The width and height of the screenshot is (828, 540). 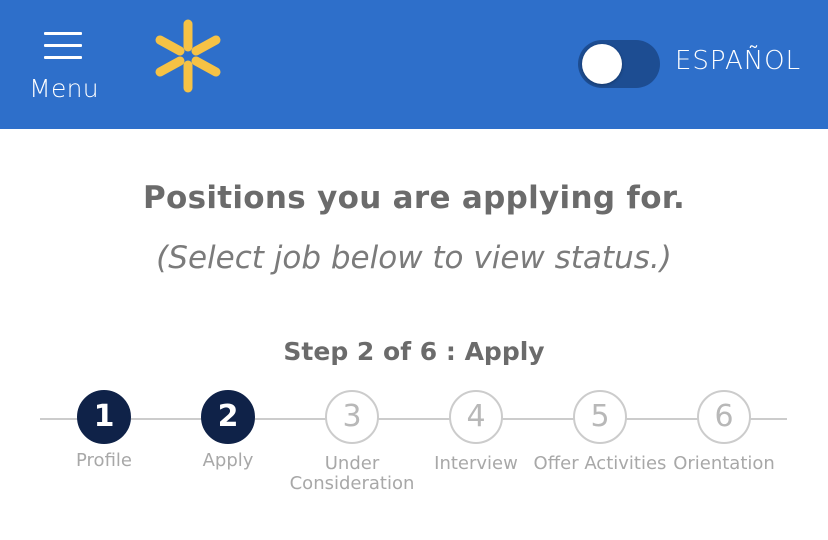 What do you see at coordinates (414, 198) in the screenshot?
I see `page-title: Positions you are applying for.` at bounding box center [414, 198].